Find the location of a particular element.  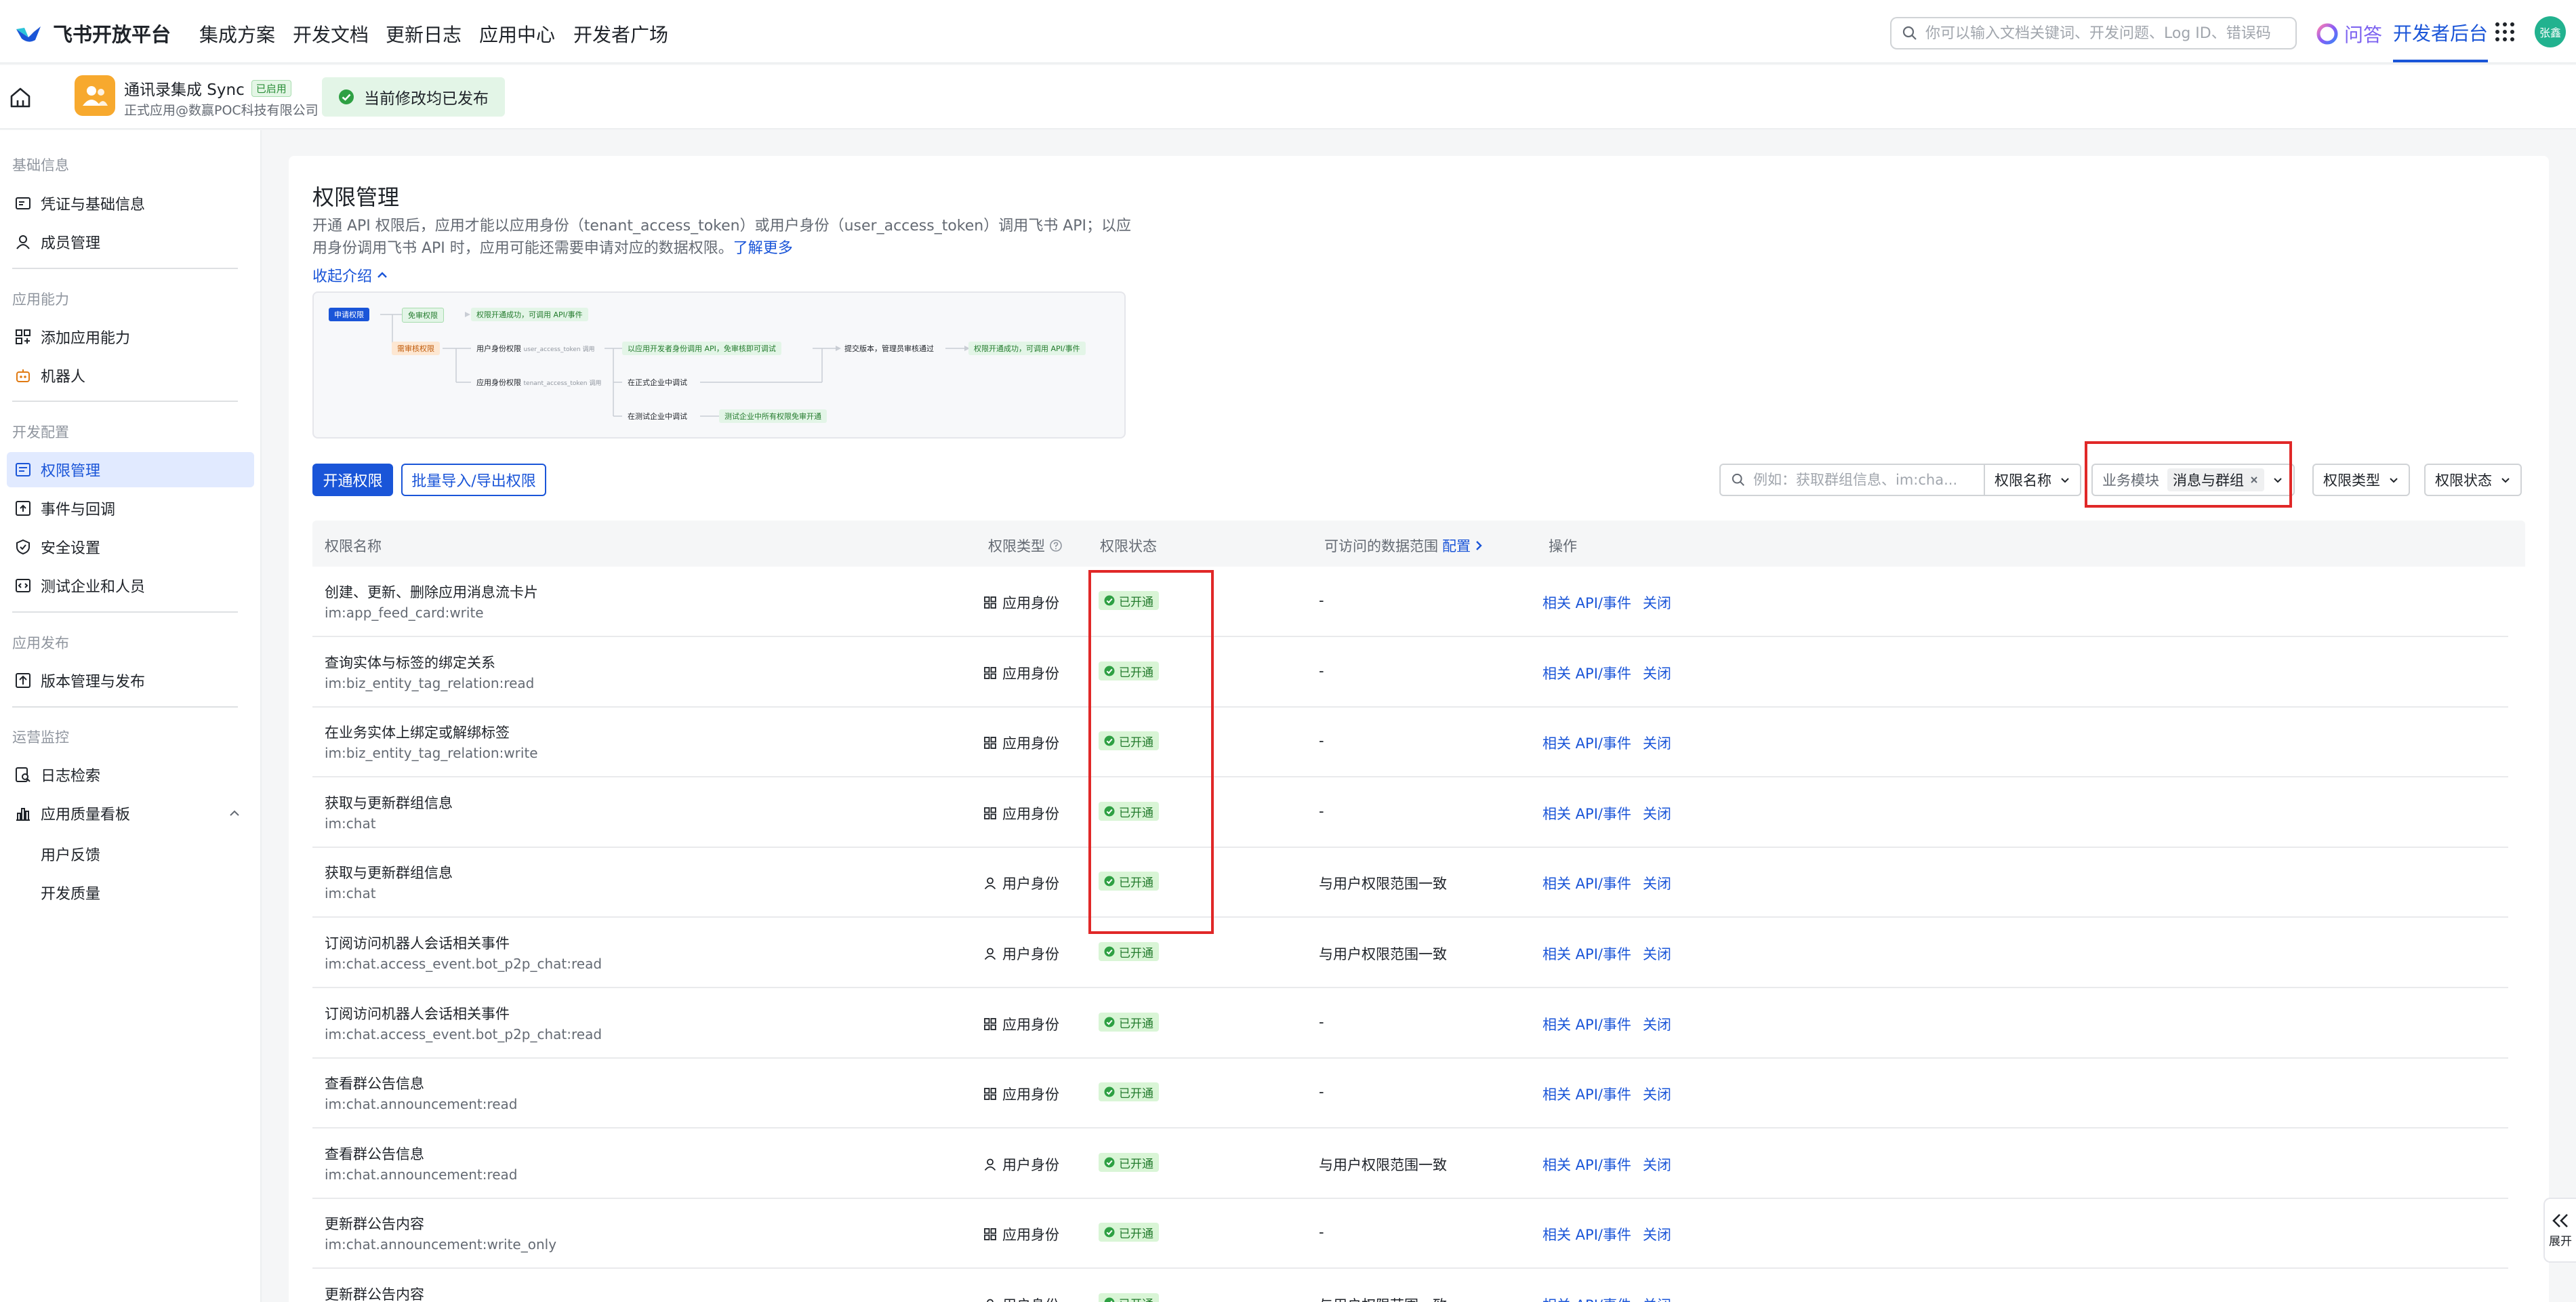

brand-logo: 飞书开放平台 is located at coordinates (93, 33).